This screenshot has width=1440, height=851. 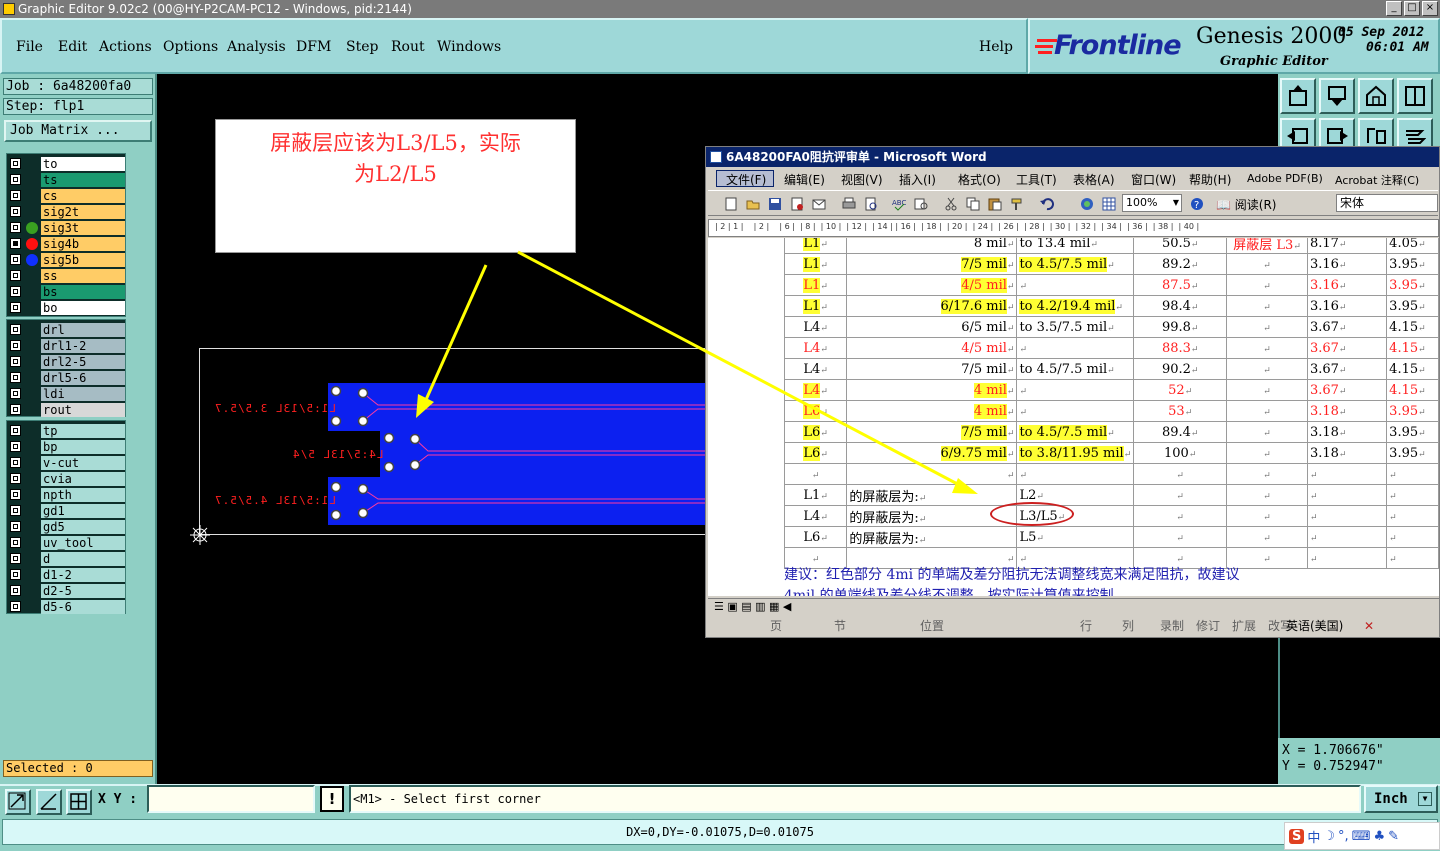 I want to click on layer-name: rout, so click(x=83, y=410).